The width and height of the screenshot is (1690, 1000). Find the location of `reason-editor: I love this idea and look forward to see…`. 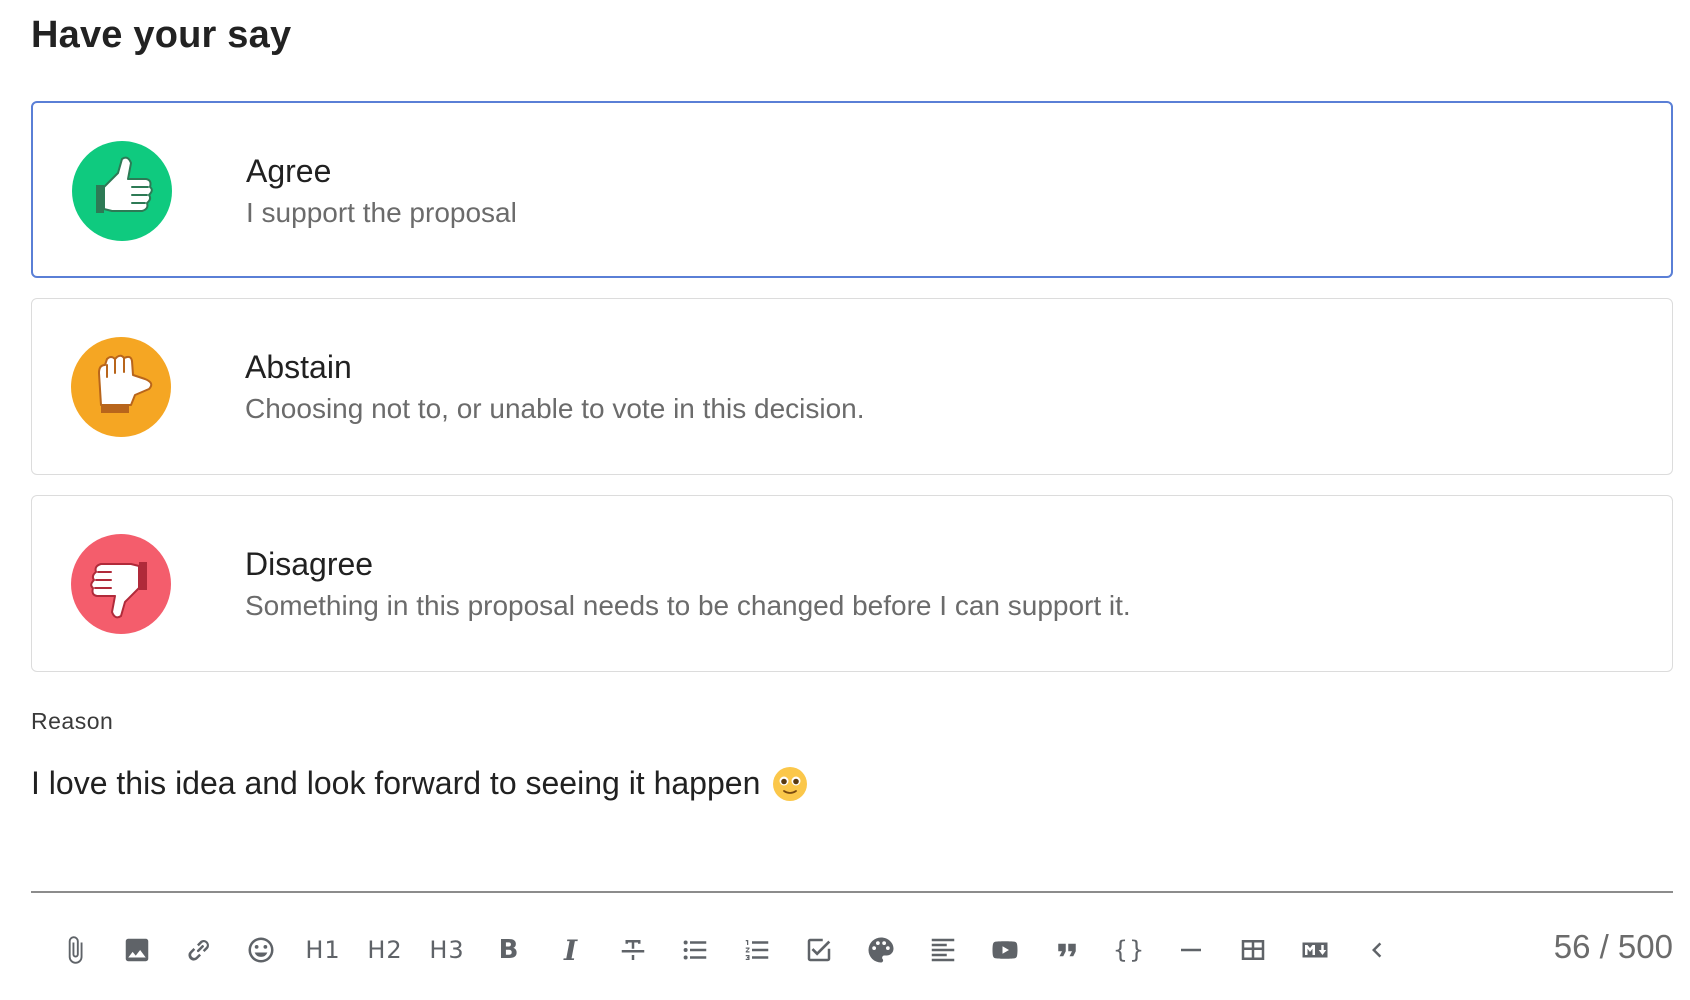

reason-editor: I love this idea and look forward to see… is located at coordinates (419, 783).